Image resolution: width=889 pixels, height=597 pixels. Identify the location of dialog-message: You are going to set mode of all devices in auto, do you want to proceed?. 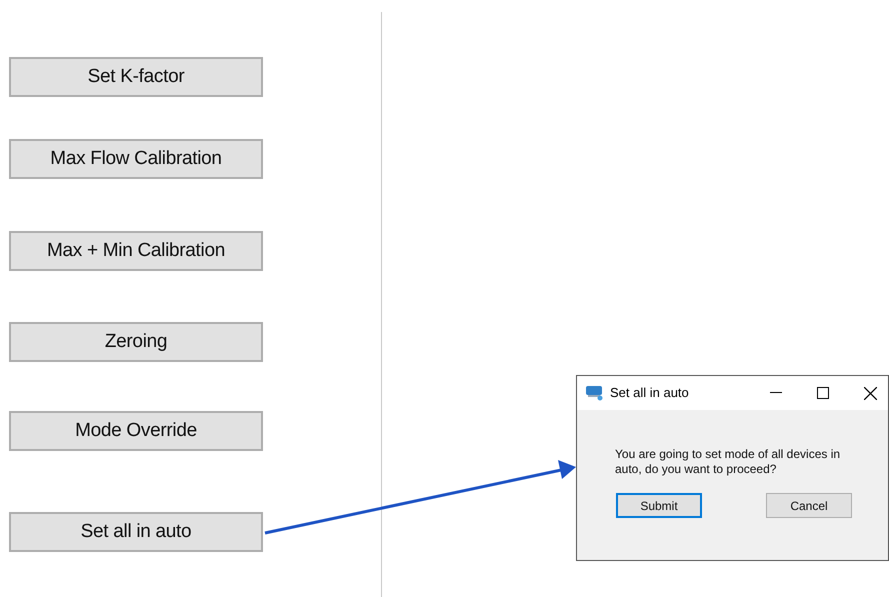
(728, 462).